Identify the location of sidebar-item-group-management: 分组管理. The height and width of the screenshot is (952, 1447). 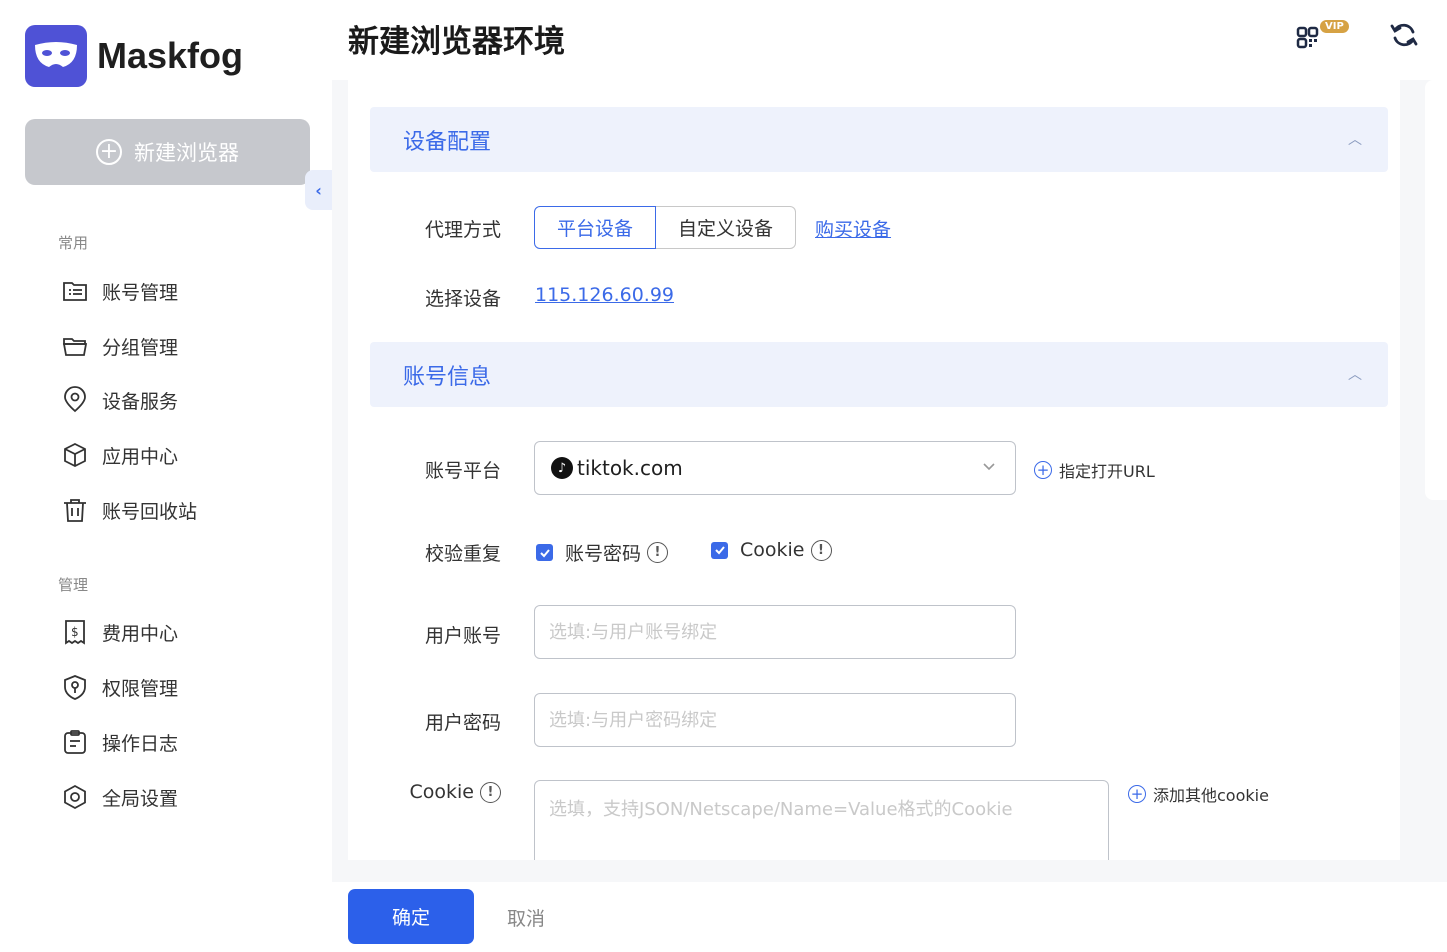
(119, 346).